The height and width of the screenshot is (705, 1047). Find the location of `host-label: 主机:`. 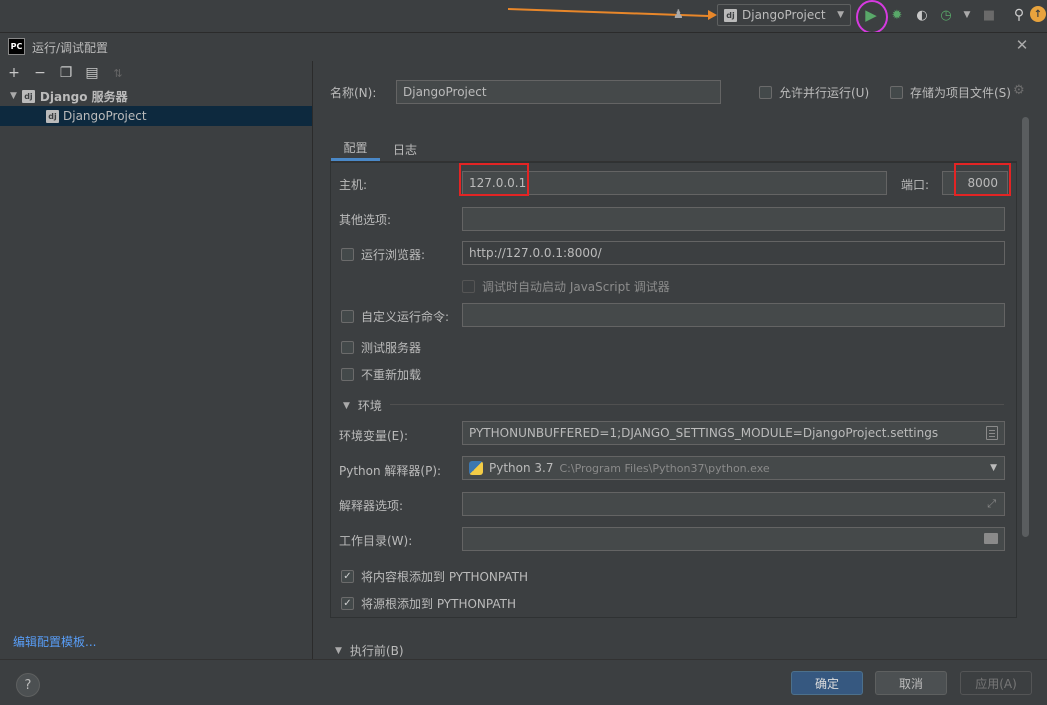

host-label: 主机: is located at coordinates (353, 185).